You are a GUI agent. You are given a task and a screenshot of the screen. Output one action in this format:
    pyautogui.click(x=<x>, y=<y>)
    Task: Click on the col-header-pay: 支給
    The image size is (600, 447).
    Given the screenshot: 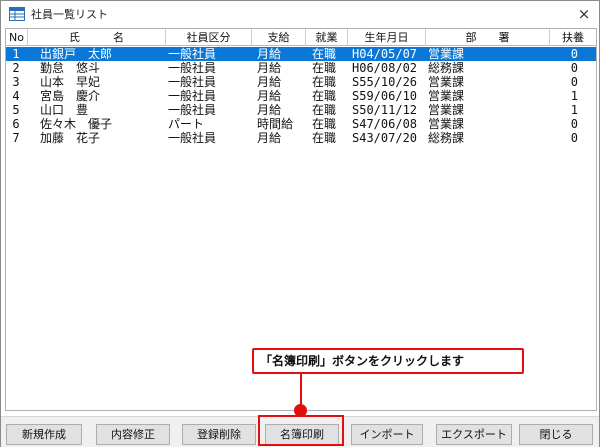 What is the action you would take?
    pyautogui.click(x=279, y=37)
    